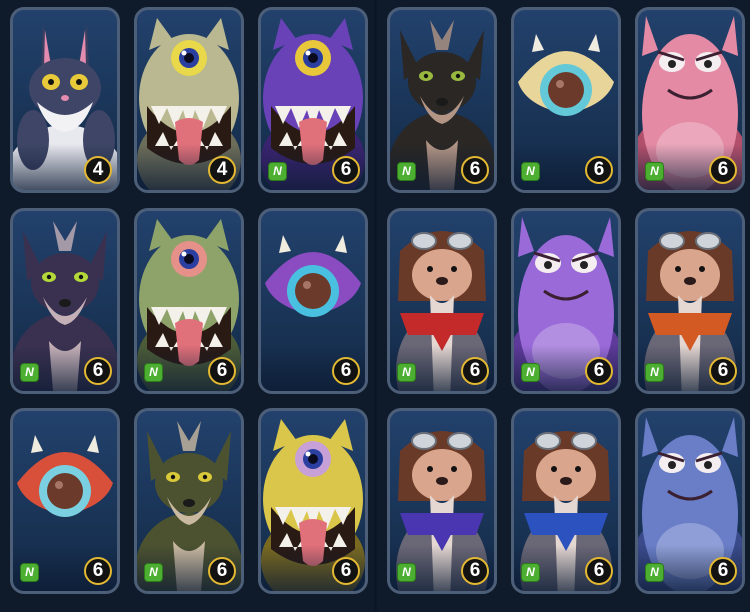 This screenshot has height=612, width=750. Describe the element at coordinates (442, 100) in the screenshot. I see `creature-card-black-dog: N6` at that location.